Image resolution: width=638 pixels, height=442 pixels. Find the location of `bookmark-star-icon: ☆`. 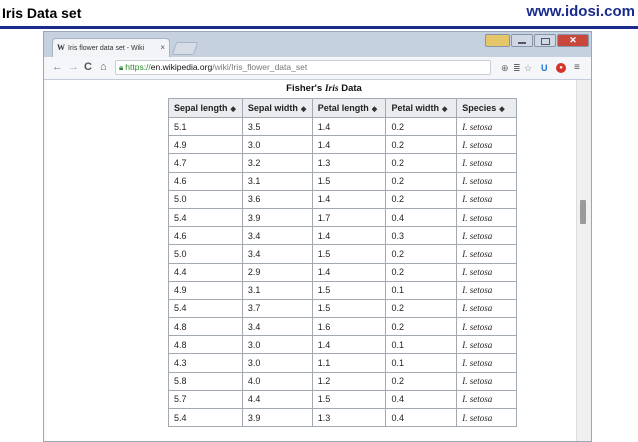

bookmark-star-icon: ☆ is located at coordinates (528, 68).